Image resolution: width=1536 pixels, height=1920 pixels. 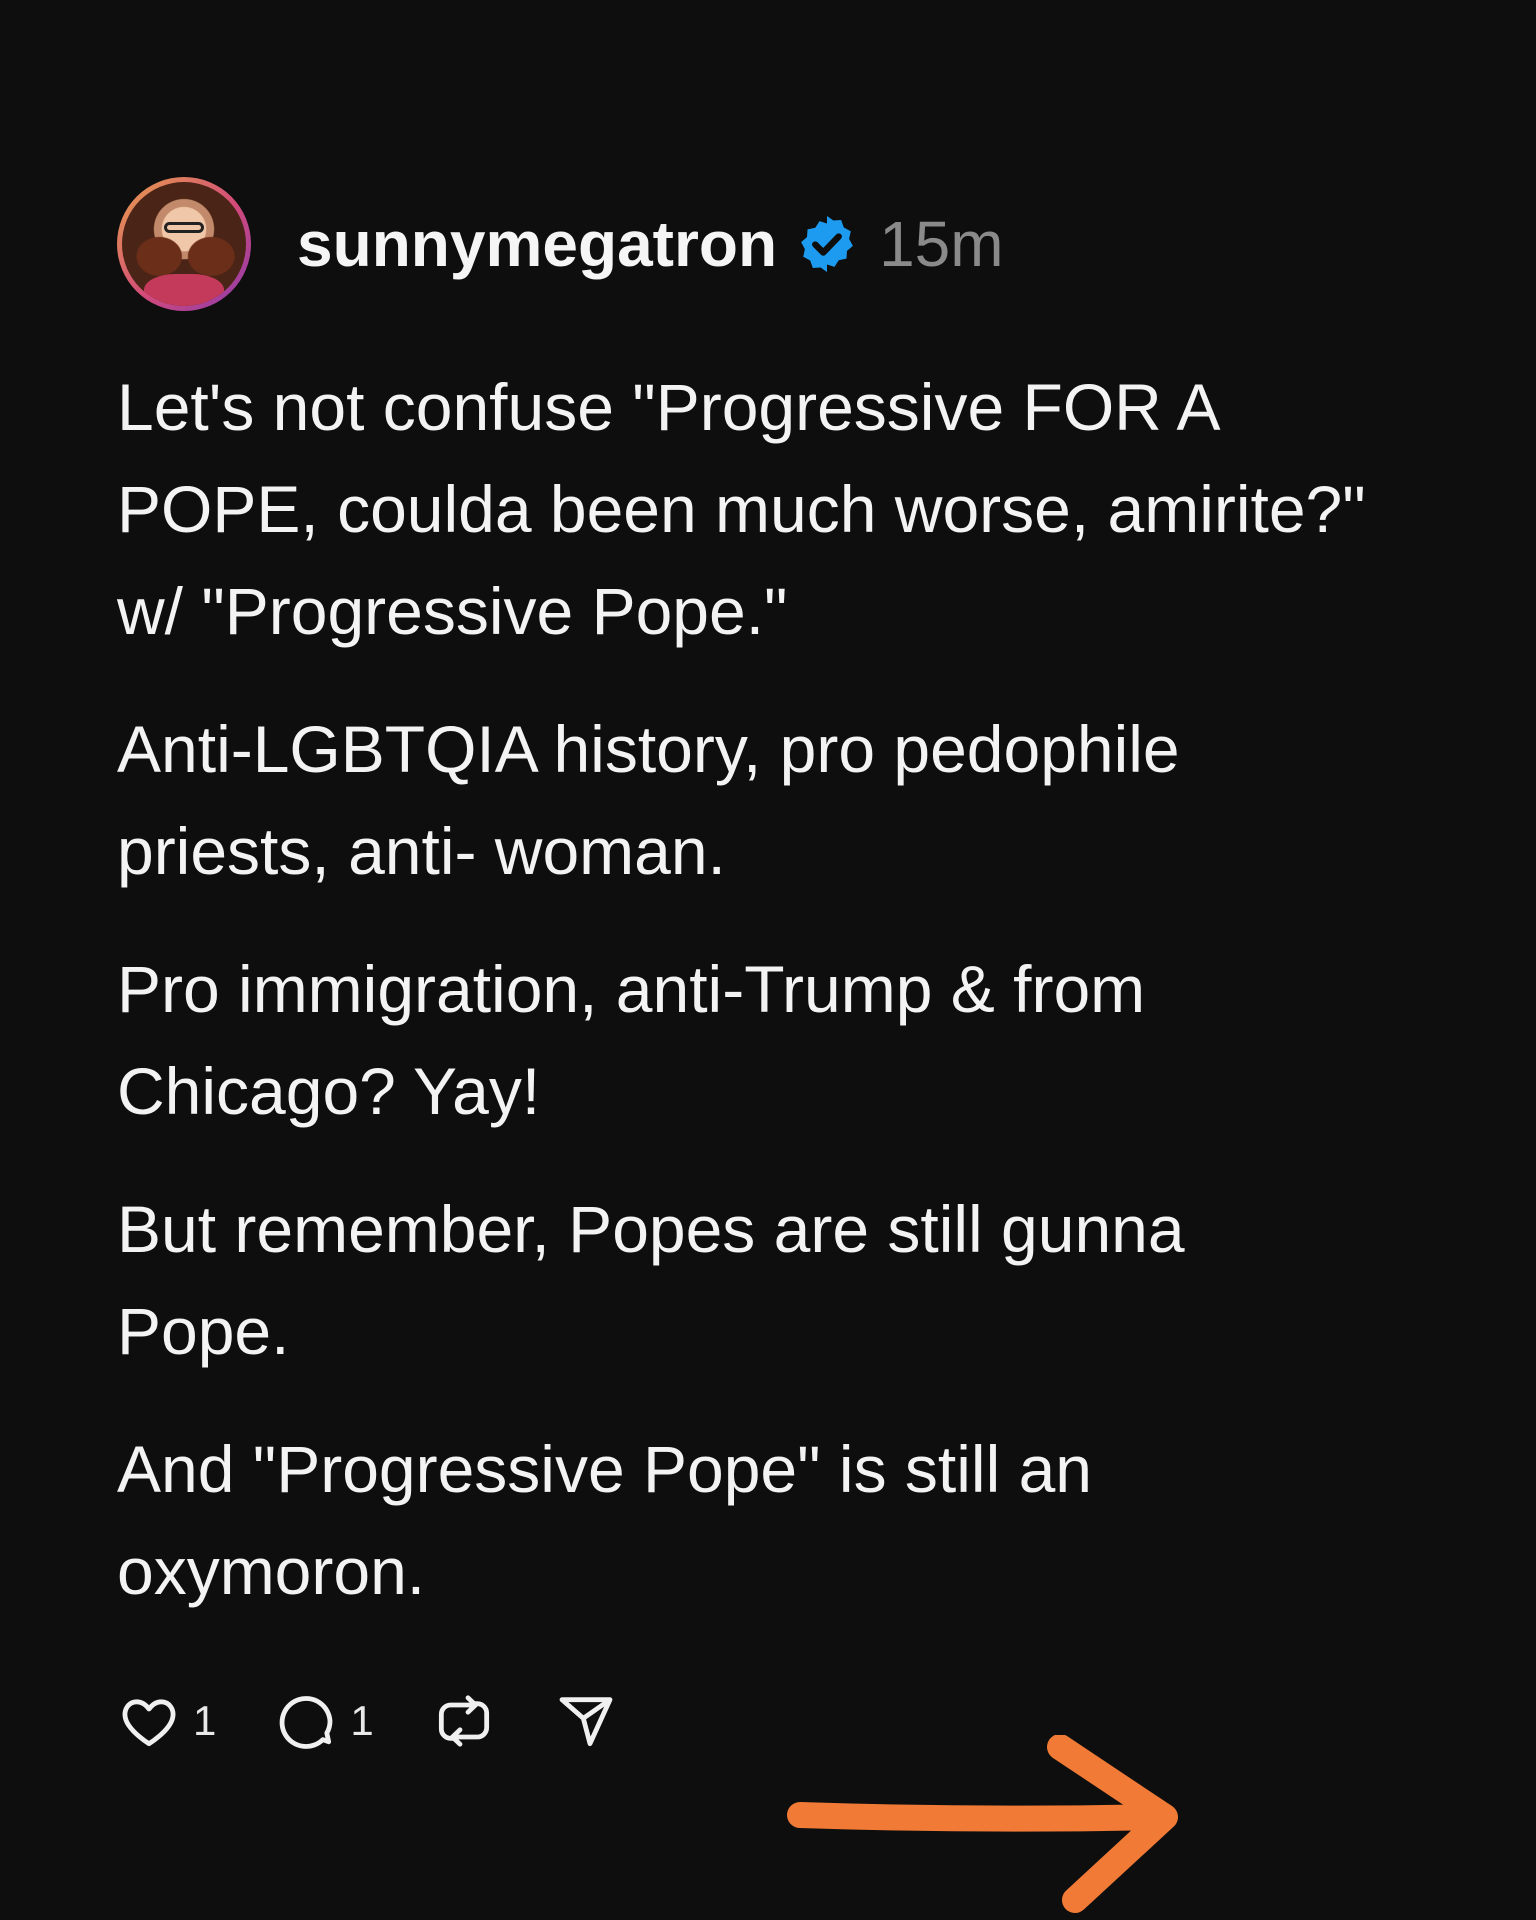 I want to click on username: sunnymegatron, so click(x=537, y=244).